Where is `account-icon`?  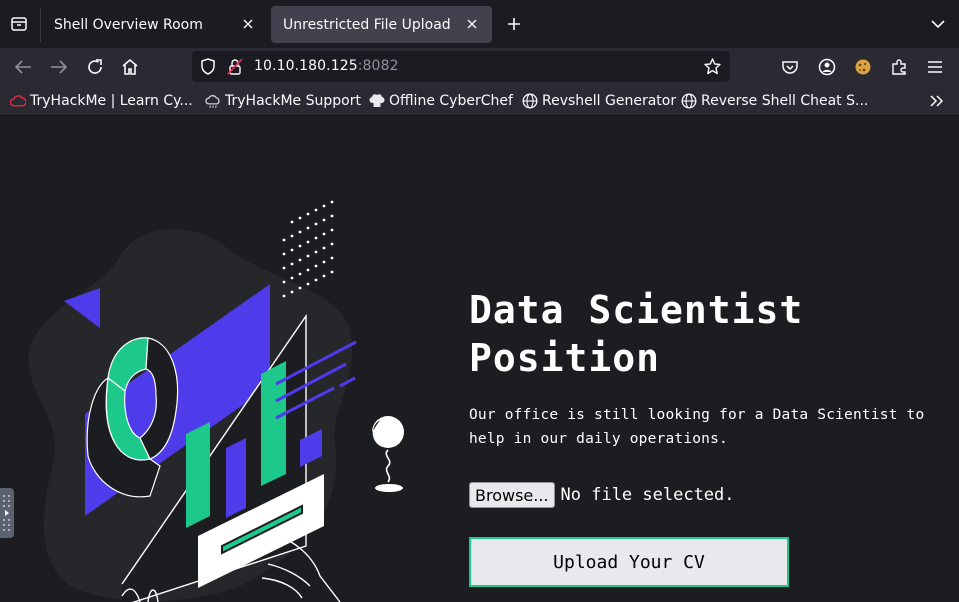
account-icon is located at coordinates (827, 67).